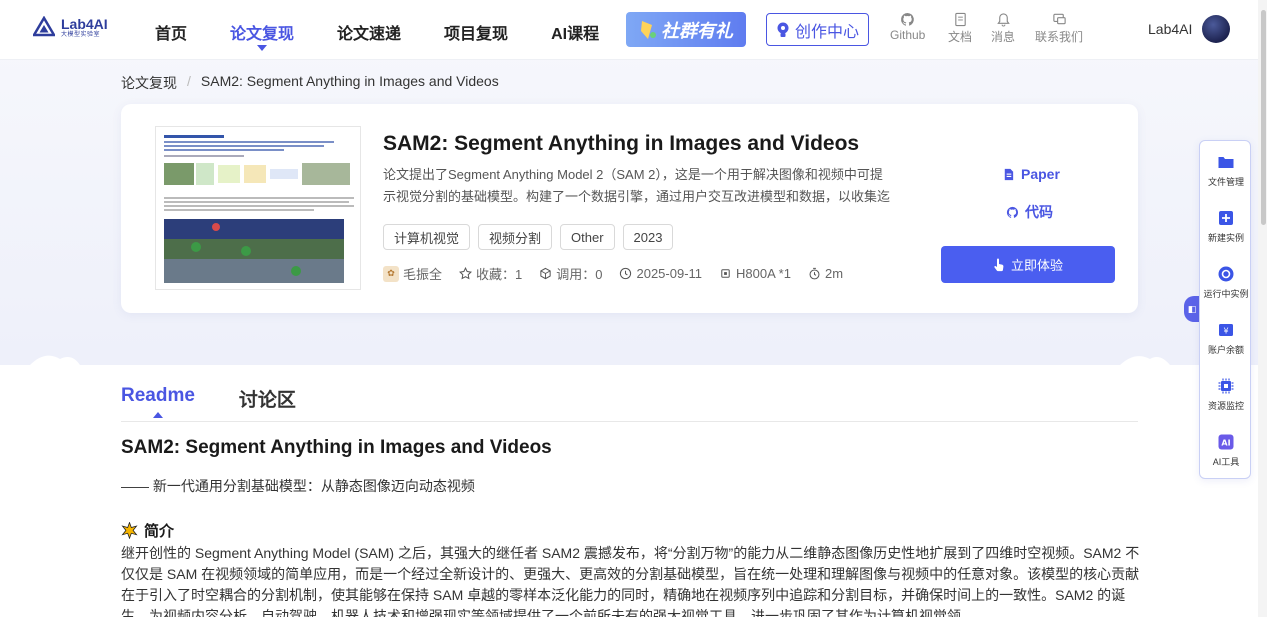 The height and width of the screenshot is (617, 1267). I want to click on pointer-hand-icon, so click(999, 264).